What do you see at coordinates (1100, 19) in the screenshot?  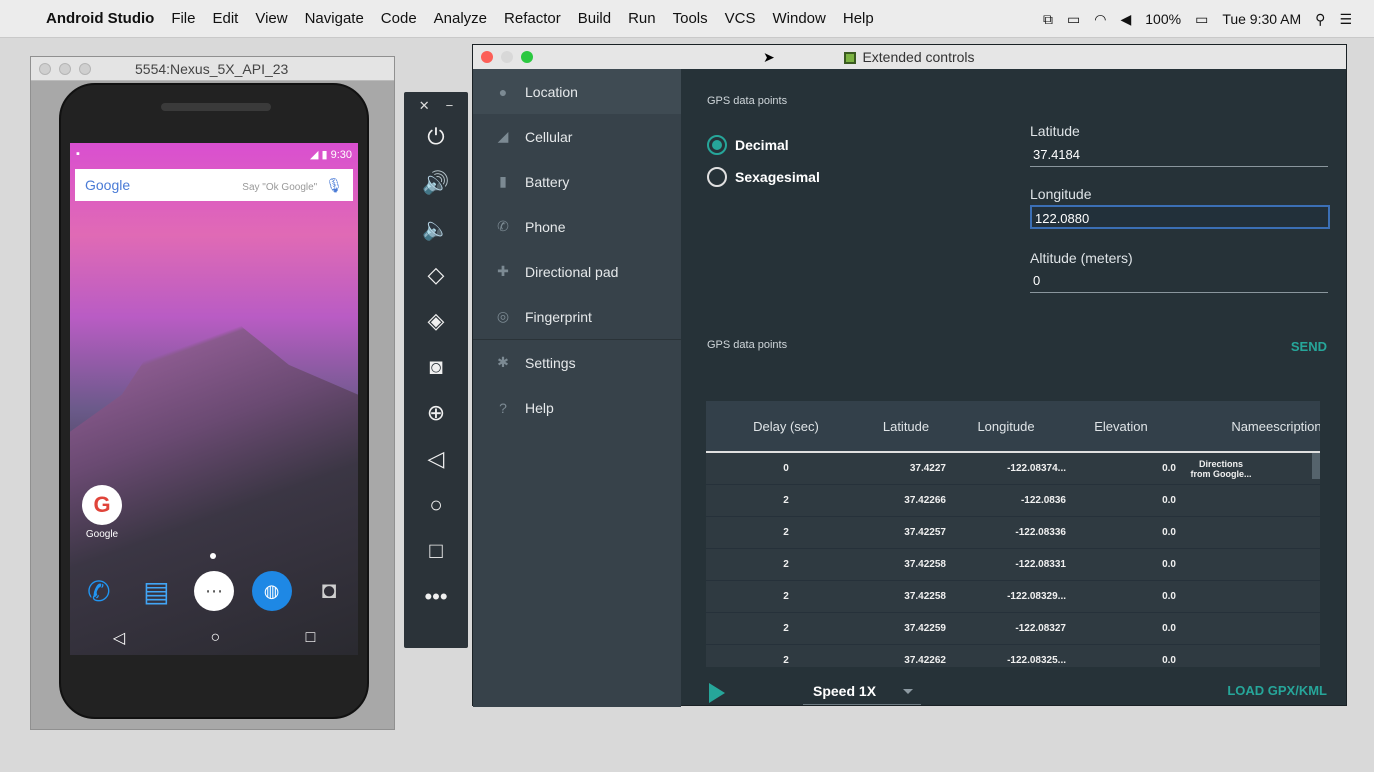 I see `wifi-icon: ◠` at bounding box center [1100, 19].